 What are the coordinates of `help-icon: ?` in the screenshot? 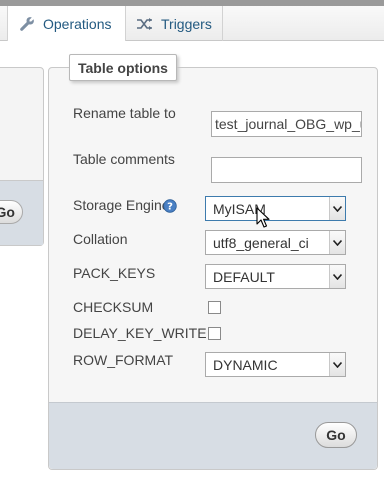 It's located at (170, 206).